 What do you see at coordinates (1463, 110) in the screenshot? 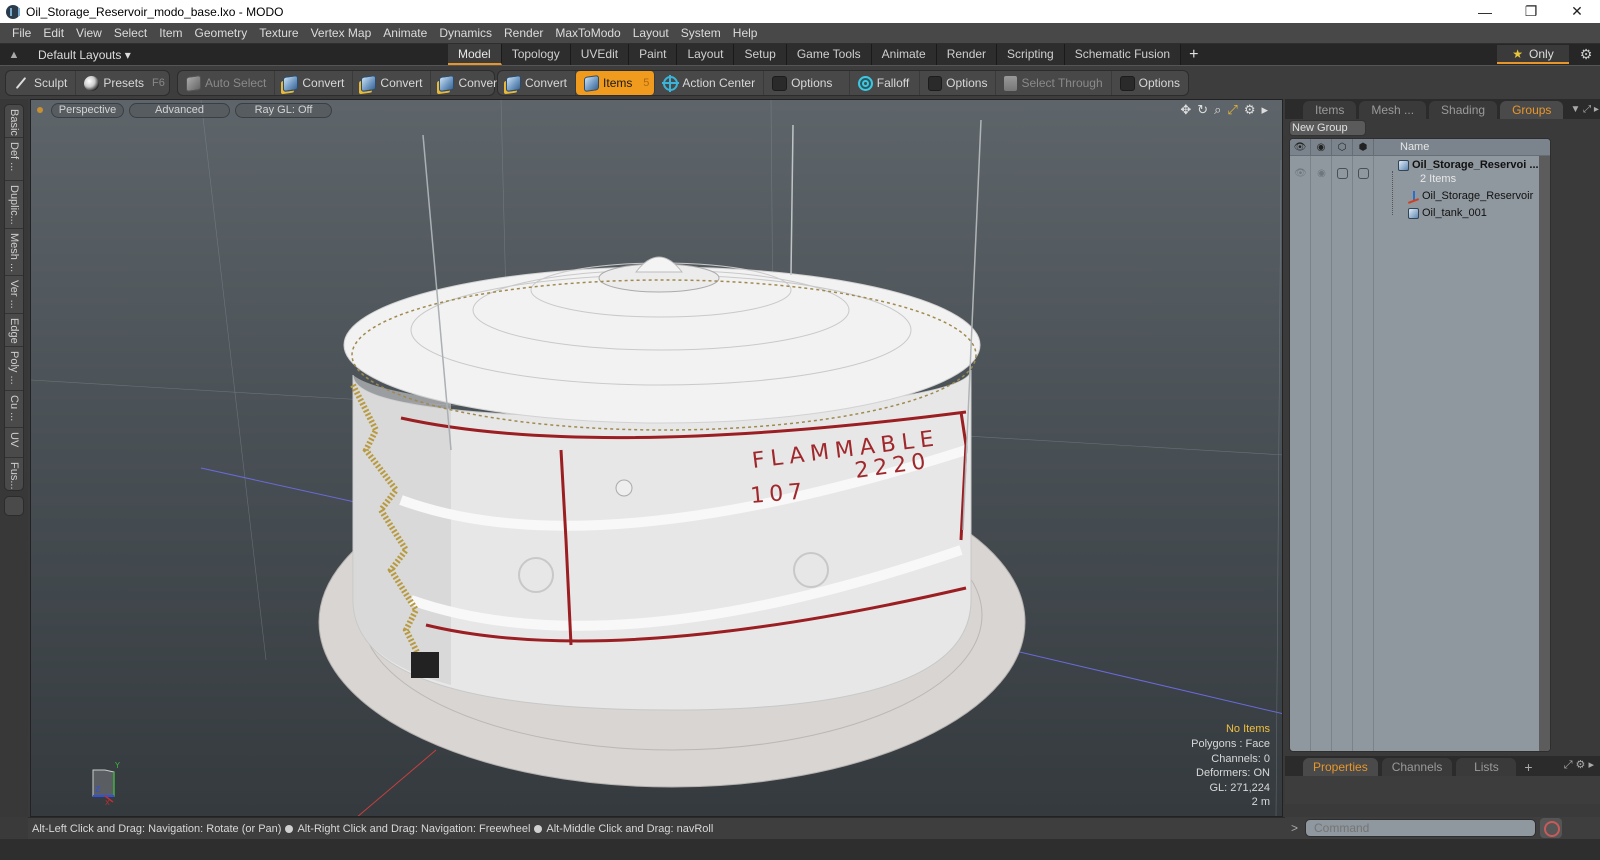
I see `tab-shading: Shading` at bounding box center [1463, 110].